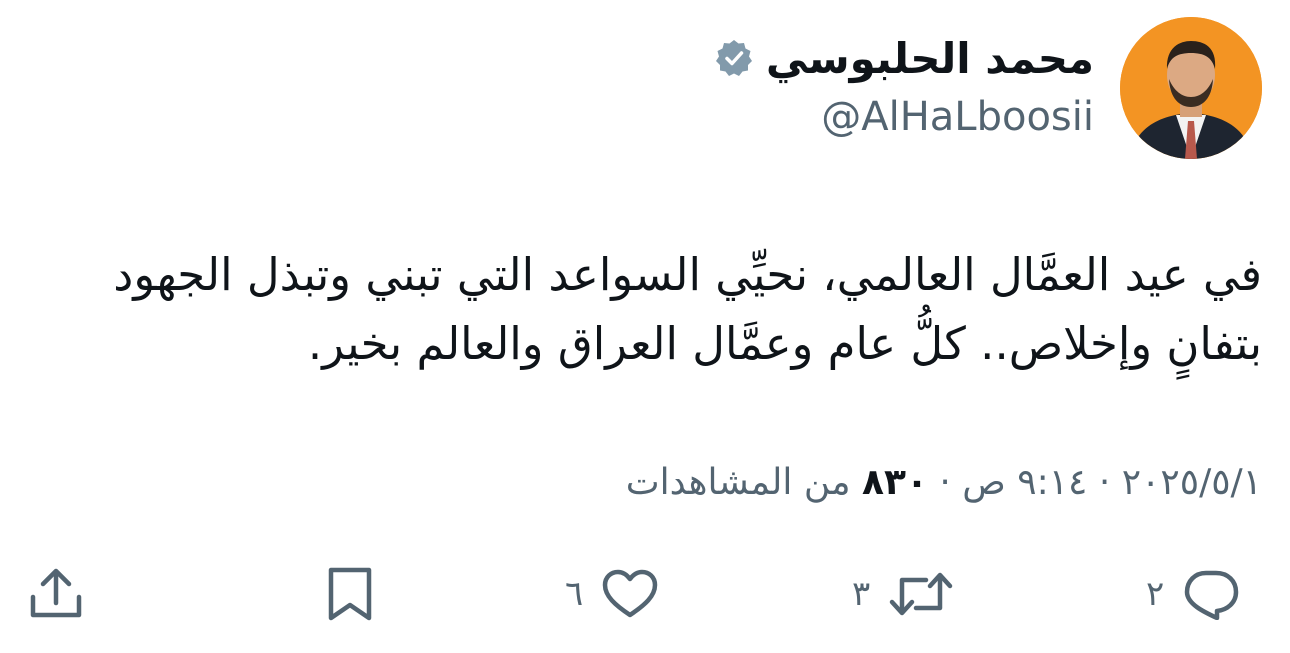 This screenshot has width=1290, height=653. I want to click on avatar-image, so click(1191, 88).